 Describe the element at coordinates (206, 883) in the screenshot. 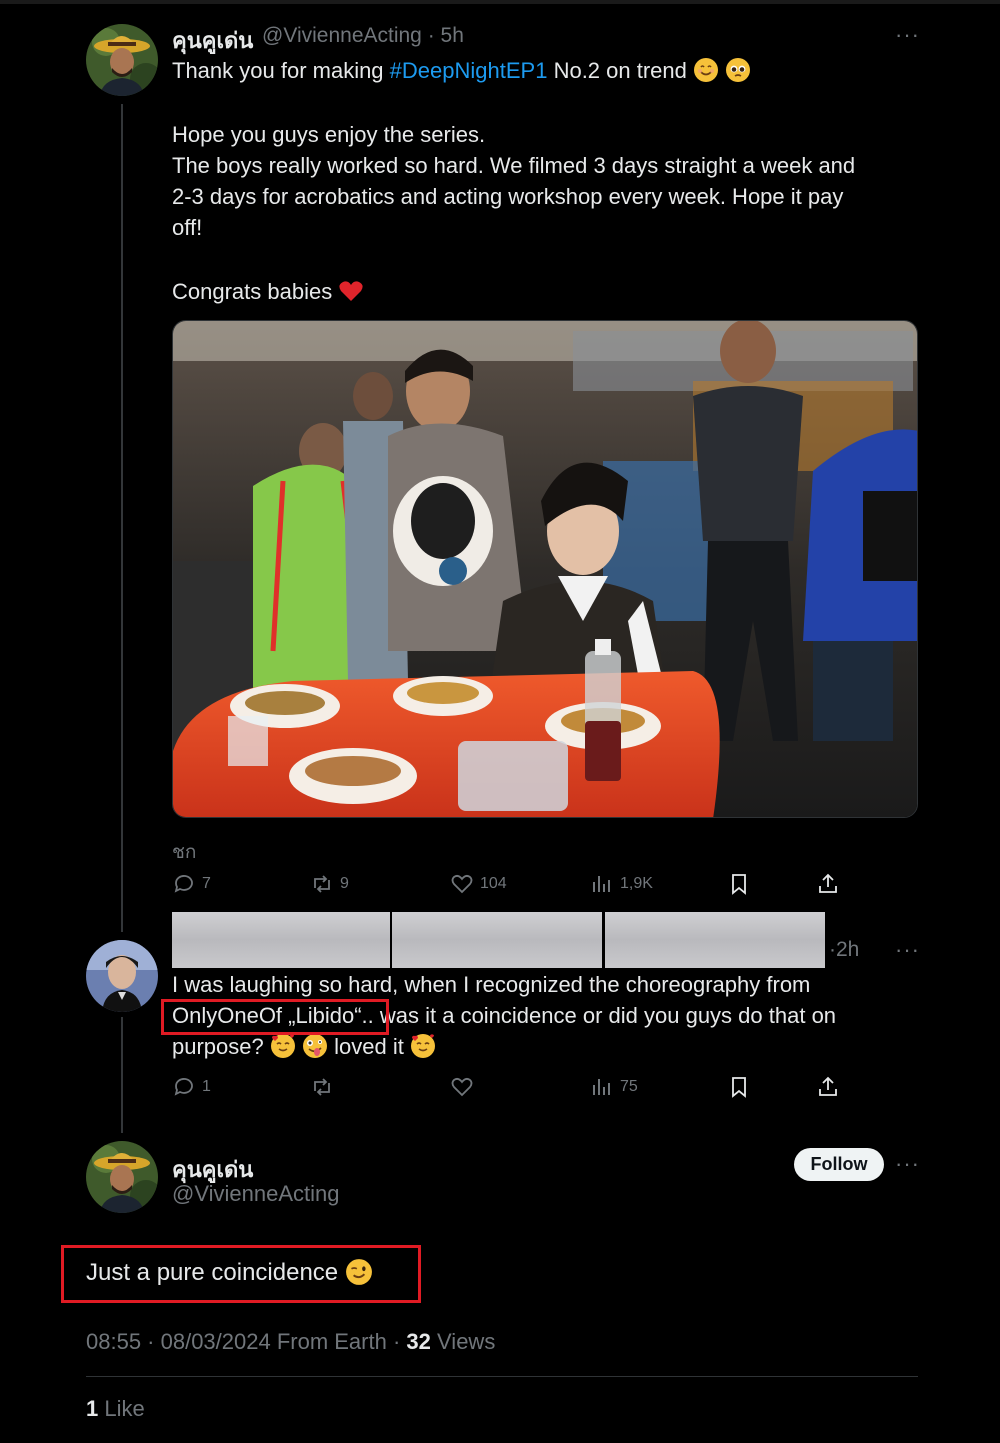

I see `reply-count: 7` at that location.